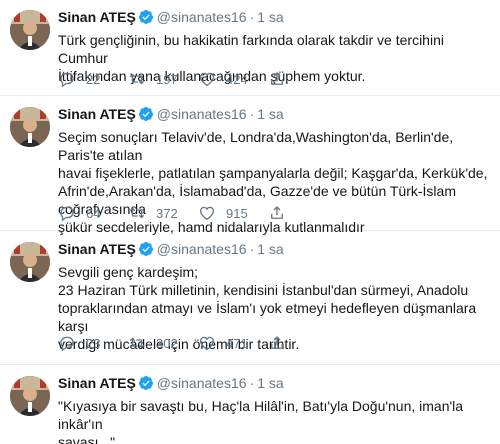 This screenshot has height=444, width=500. What do you see at coordinates (237, 213) in the screenshot?
I see `like-count: 915` at bounding box center [237, 213].